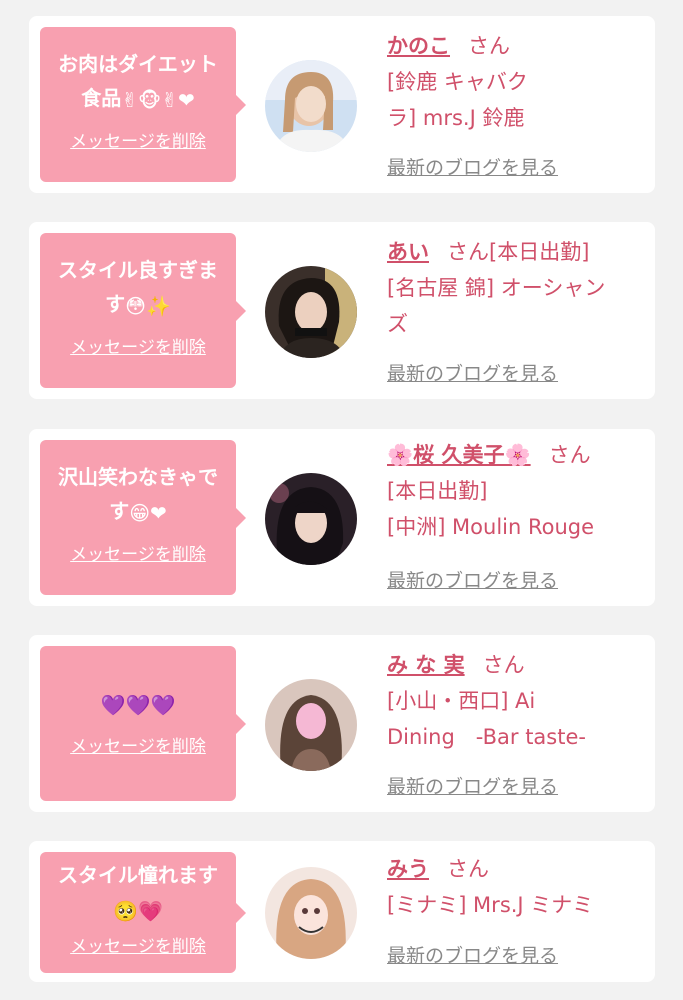 This screenshot has width=683, height=1000. Describe the element at coordinates (138, 890) in the screenshot. I see `message-text: スタイル憧れます 🥺💗` at that location.